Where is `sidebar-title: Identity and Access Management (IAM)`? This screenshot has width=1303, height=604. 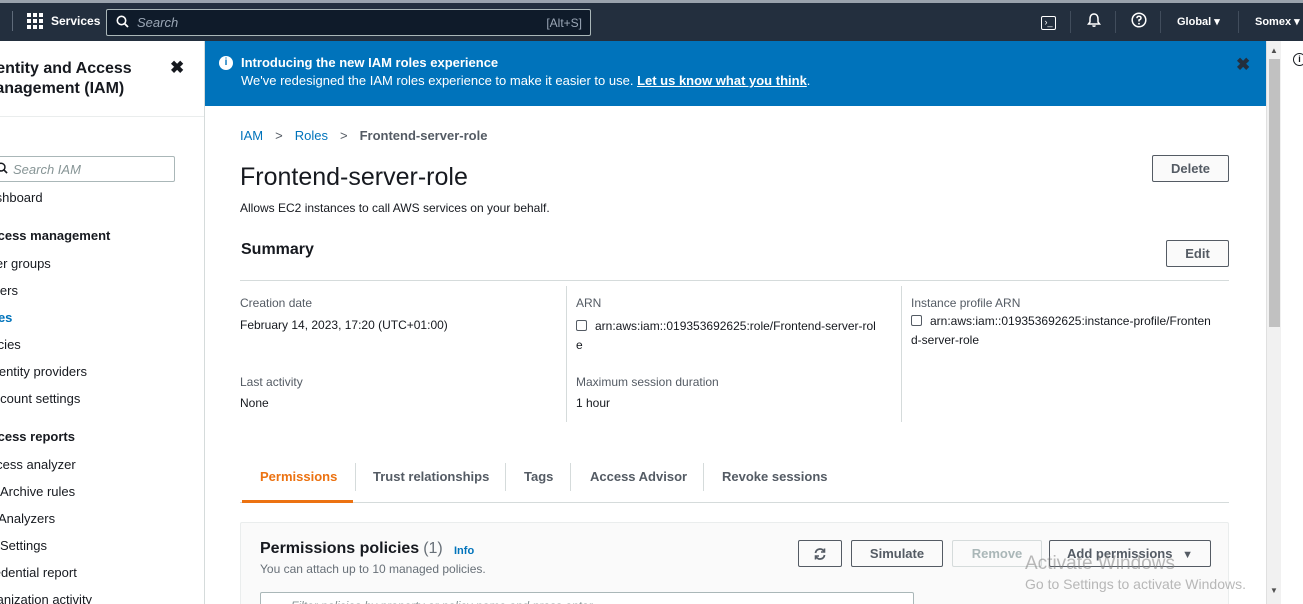 sidebar-title: Identity and Access Management (IAM) is located at coordinates (66, 78).